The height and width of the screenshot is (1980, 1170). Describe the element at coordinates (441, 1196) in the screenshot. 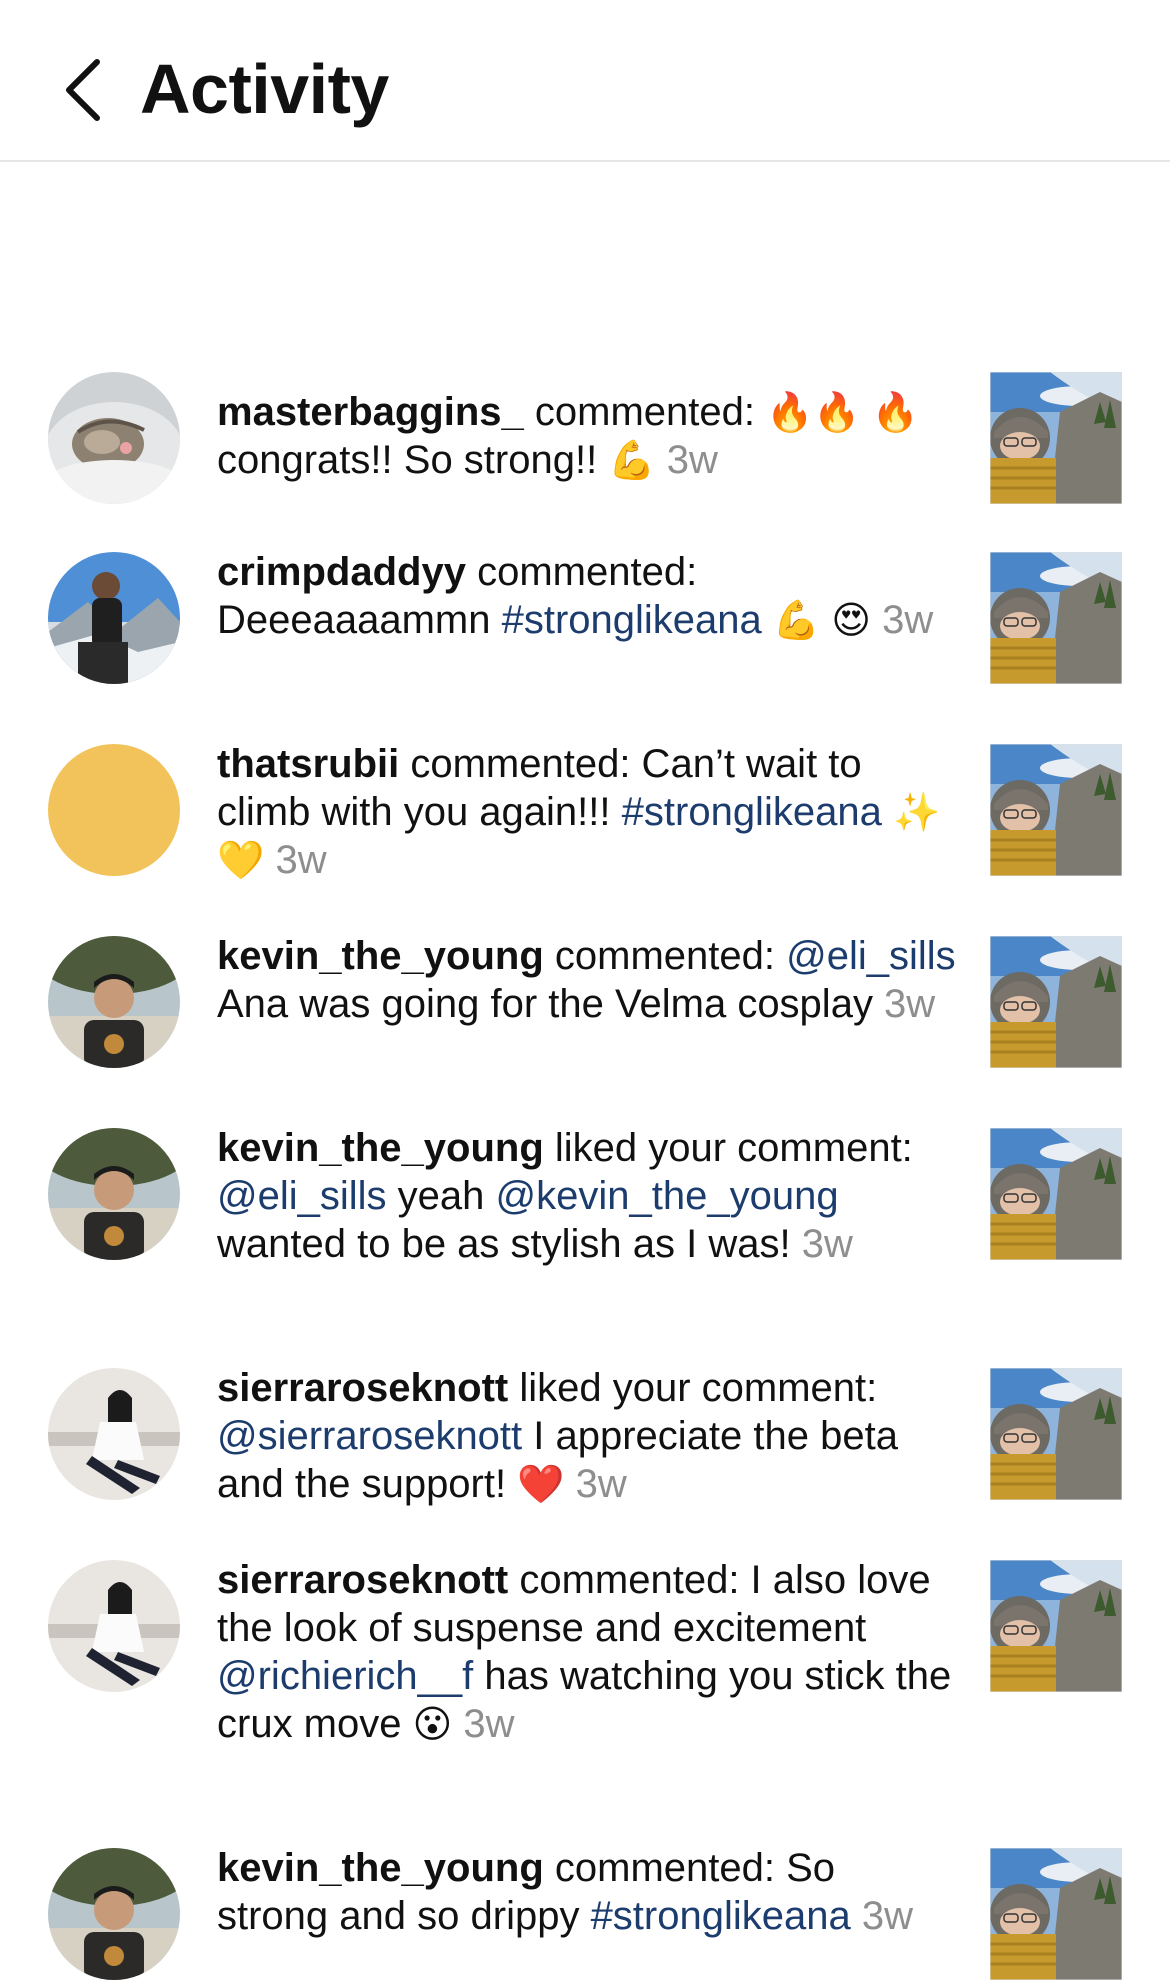

I see `comment-text: yeah` at that location.